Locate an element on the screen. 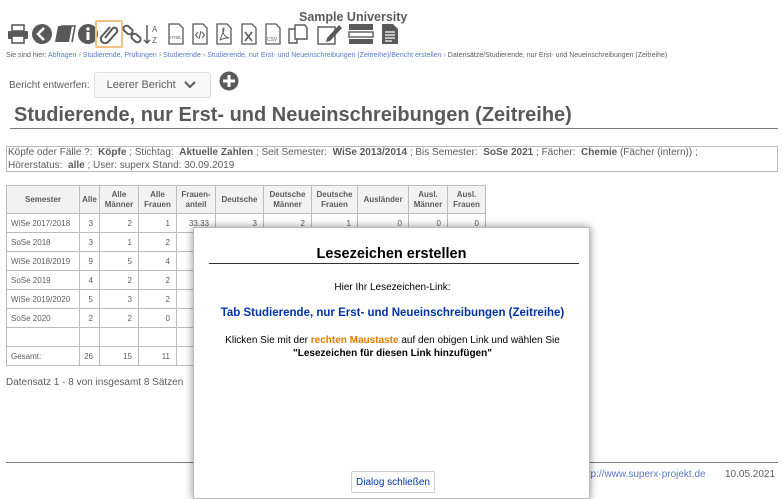 The image size is (783, 499). instruction-text: Klicken Sie mit der is located at coordinates (266, 340).